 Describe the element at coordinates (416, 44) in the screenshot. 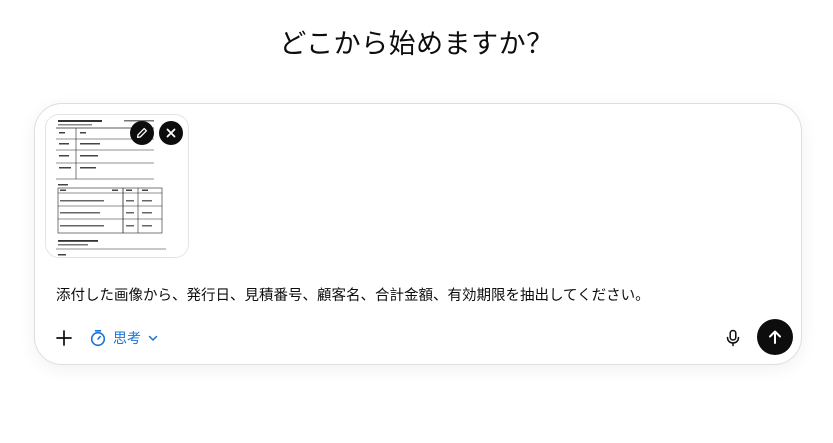

I see `page-heading: どこから始めますか？` at that location.